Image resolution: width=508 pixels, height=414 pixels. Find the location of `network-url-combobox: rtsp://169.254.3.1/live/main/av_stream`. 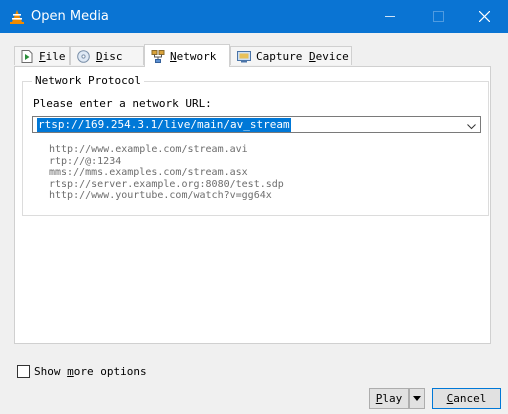

network-url-combobox: rtsp://169.254.3.1/live/main/av_stream is located at coordinates (256, 124).